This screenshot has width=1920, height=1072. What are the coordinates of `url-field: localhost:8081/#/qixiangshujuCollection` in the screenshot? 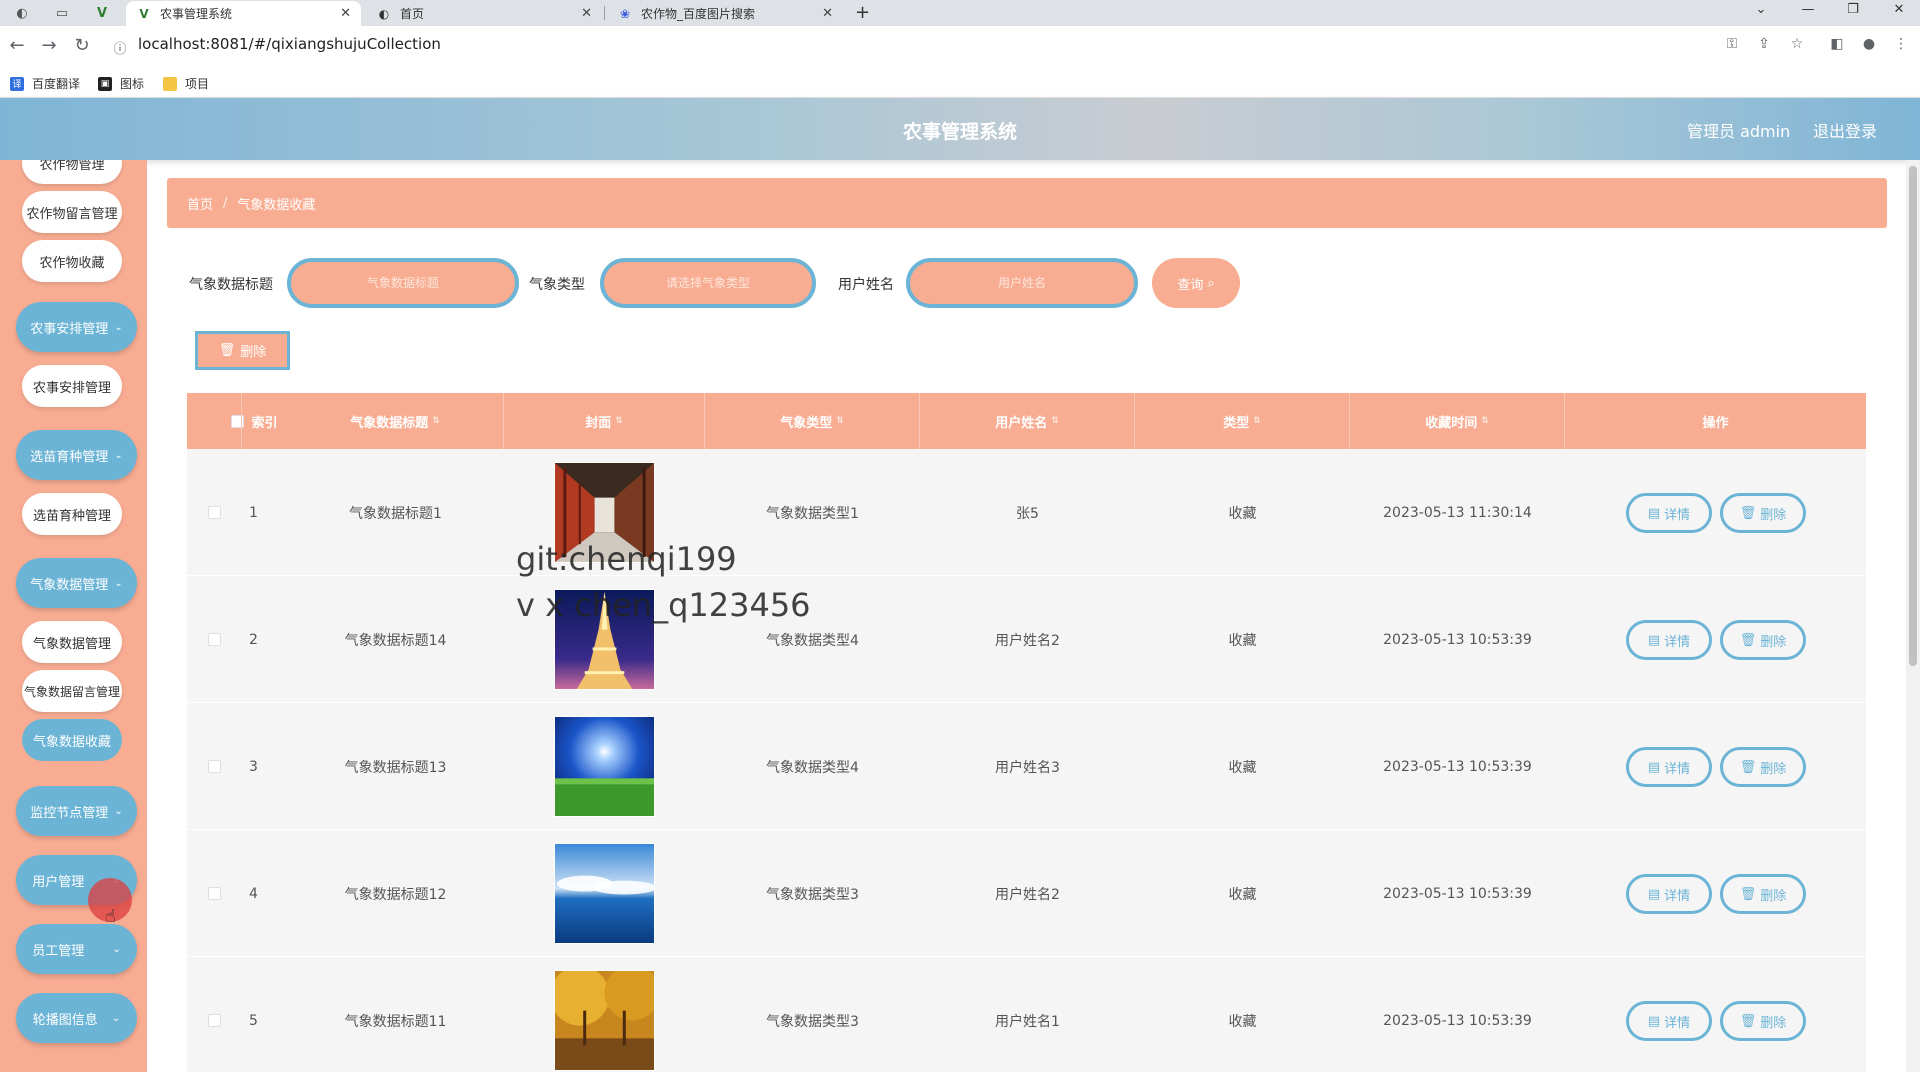 It's located at (289, 44).